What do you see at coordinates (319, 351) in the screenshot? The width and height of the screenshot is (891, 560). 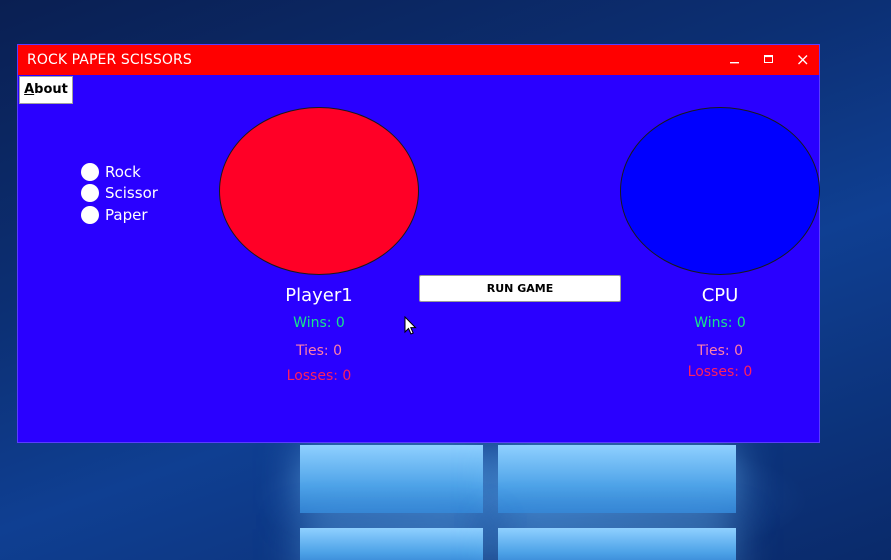 I see `player-ties: Ties: 0` at bounding box center [319, 351].